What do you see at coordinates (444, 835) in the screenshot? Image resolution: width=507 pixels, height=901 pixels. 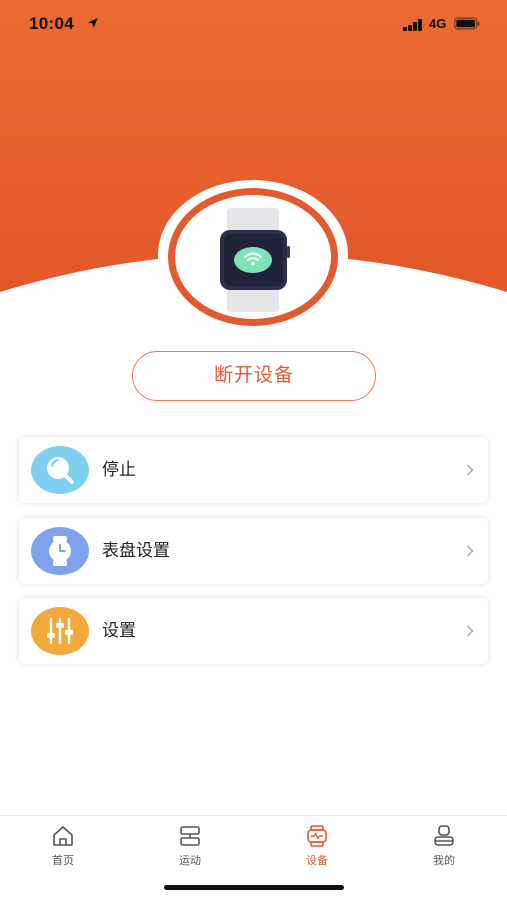 I see `profile-icon` at bounding box center [444, 835].